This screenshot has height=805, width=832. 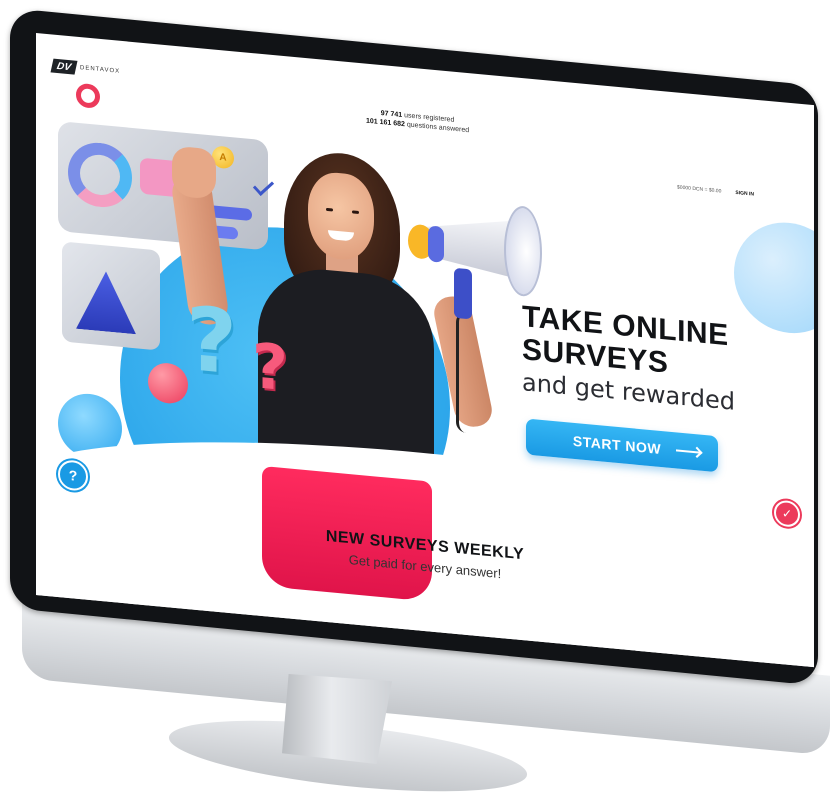 What do you see at coordinates (337, 719) in the screenshot?
I see `monitor-stand-neck` at bounding box center [337, 719].